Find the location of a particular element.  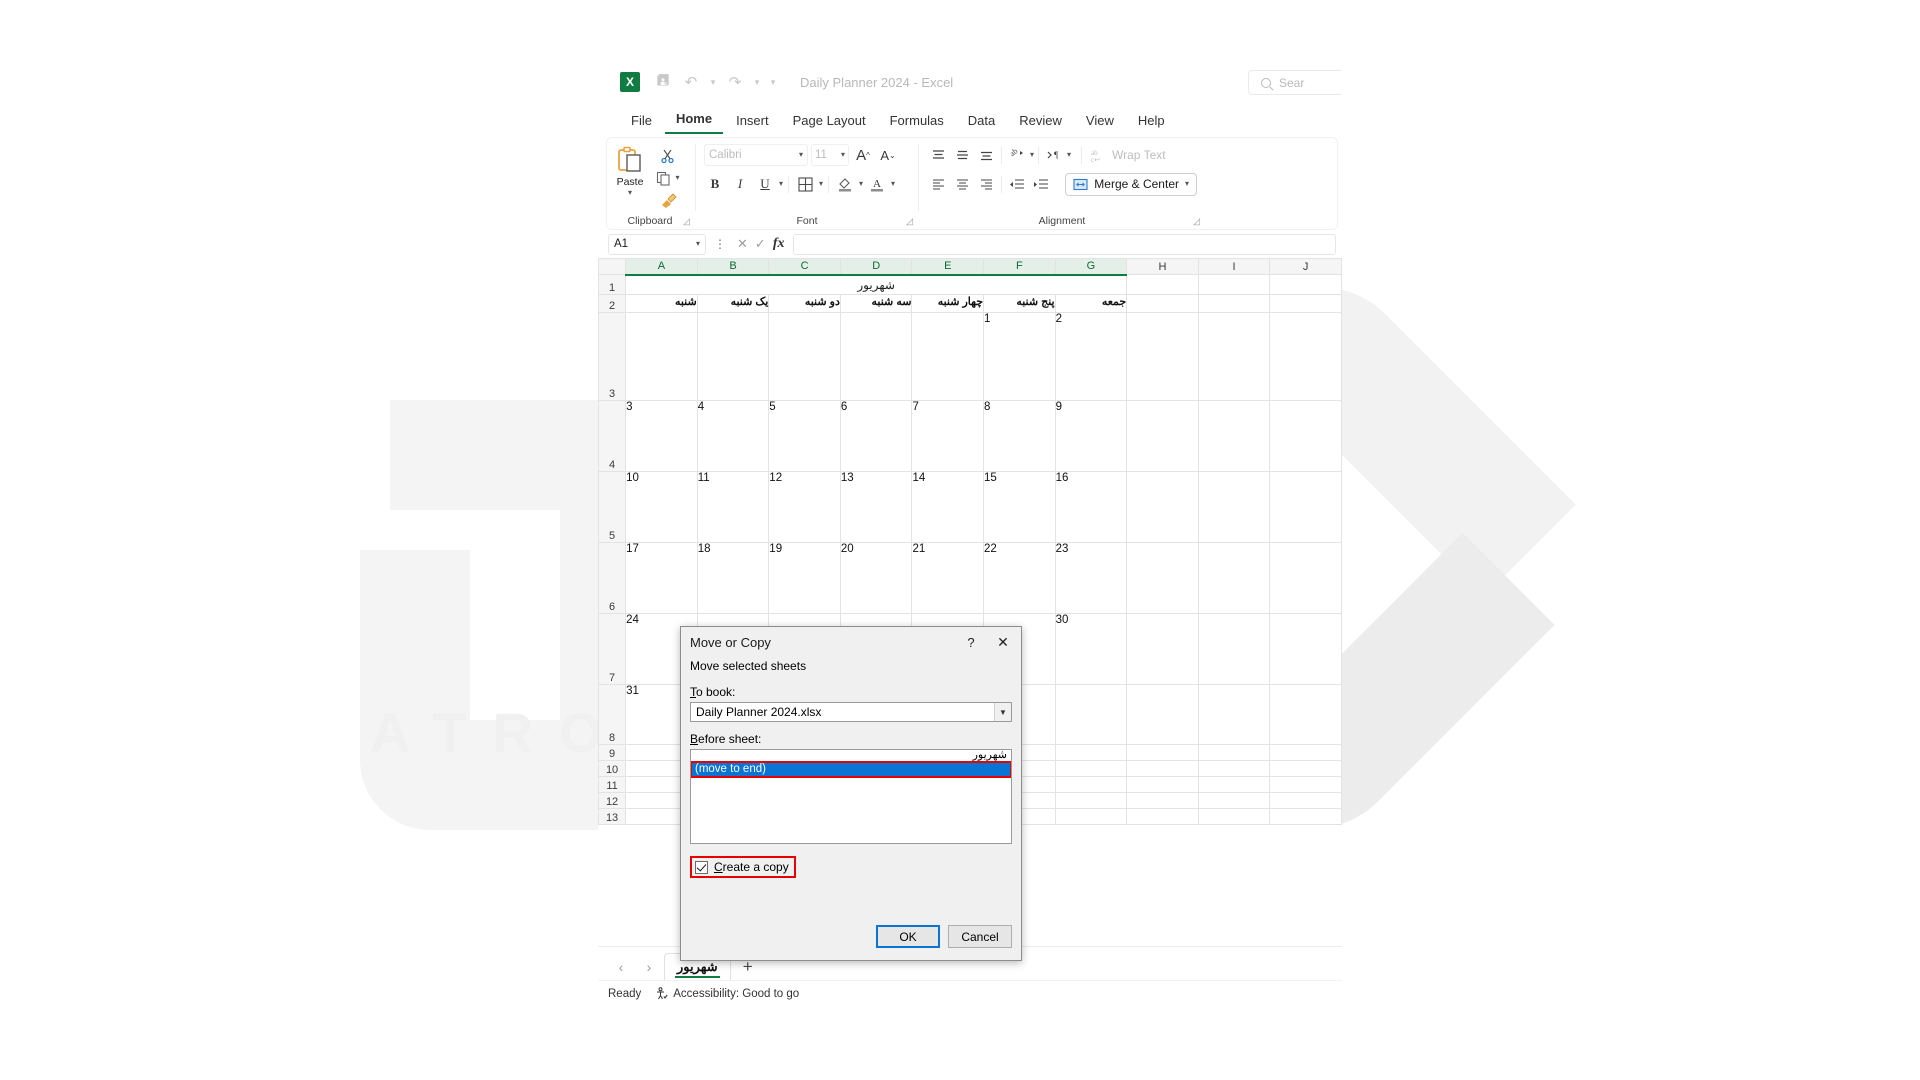

increase-font-size-button: A ^ is located at coordinates (863, 155).